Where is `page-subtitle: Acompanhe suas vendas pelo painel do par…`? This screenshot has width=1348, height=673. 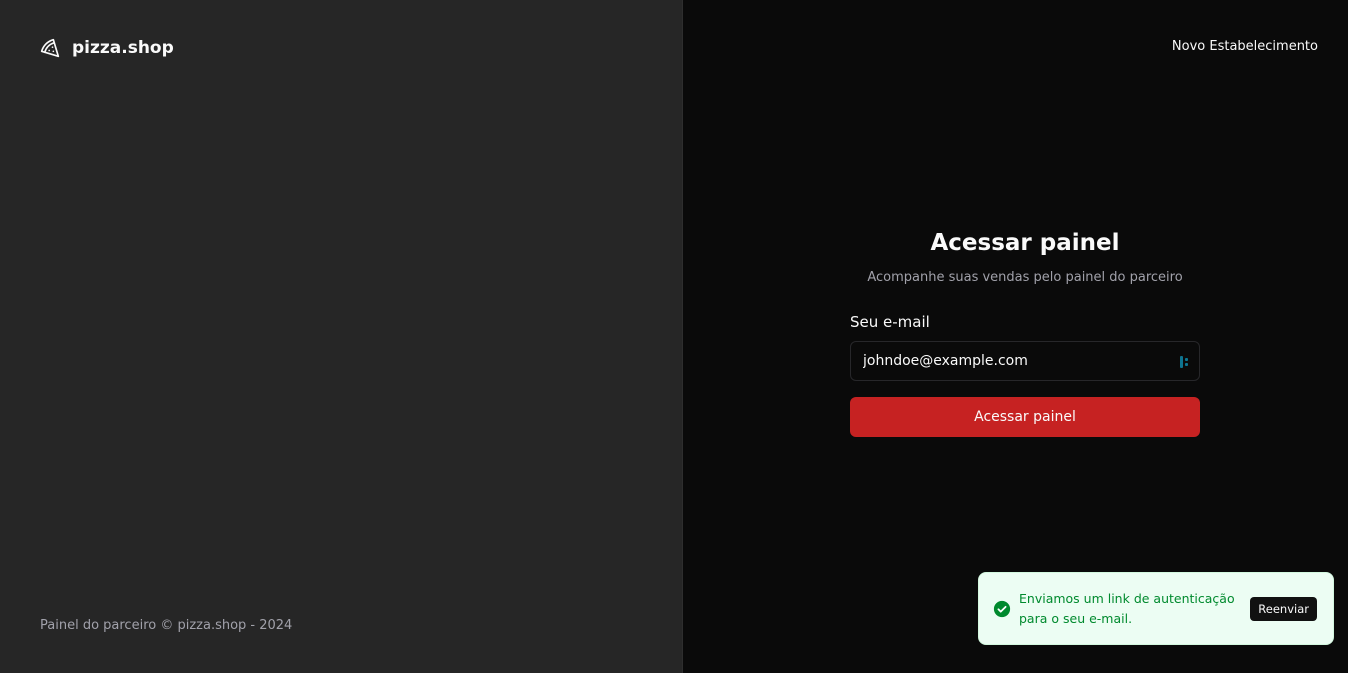 page-subtitle: Acompanhe suas vendas pelo painel do par… is located at coordinates (1025, 277).